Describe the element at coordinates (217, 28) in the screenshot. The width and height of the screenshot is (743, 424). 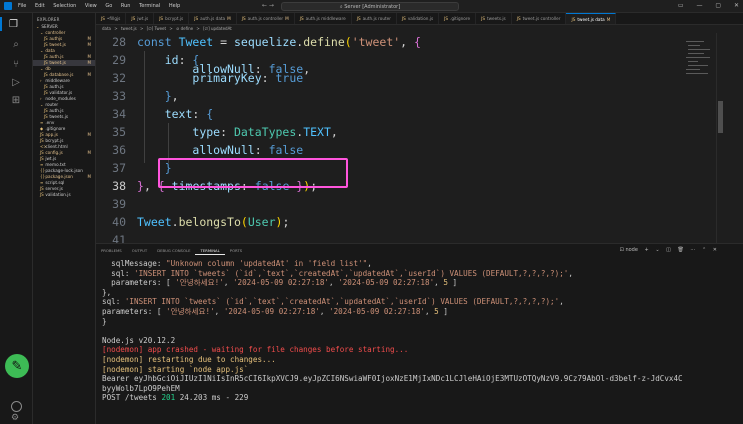
I see `breadcrumb-symbol: [∅] updatedAt` at that location.